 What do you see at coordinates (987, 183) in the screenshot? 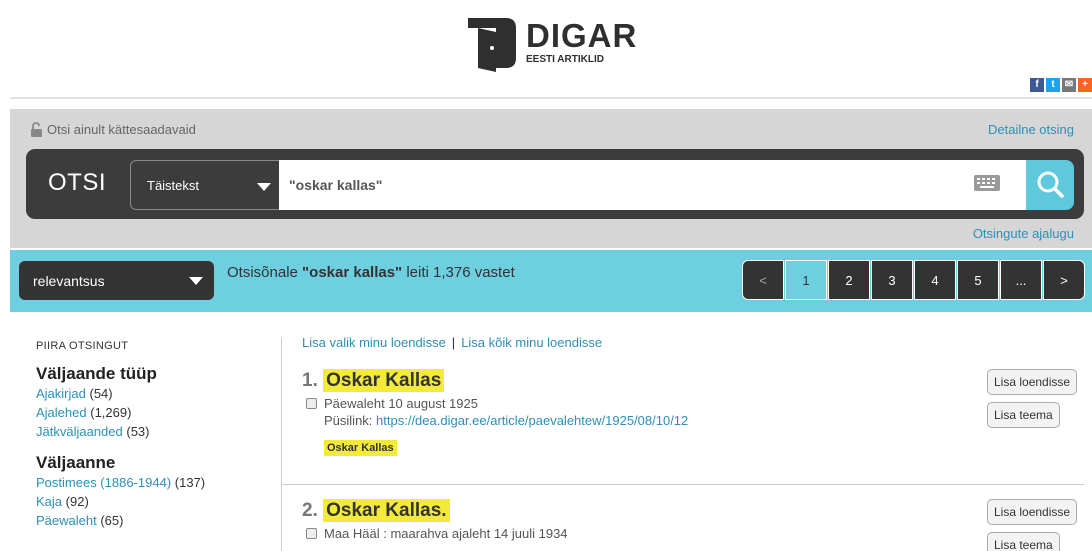
I see `keyboard-icon` at bounding box center [987, 183].